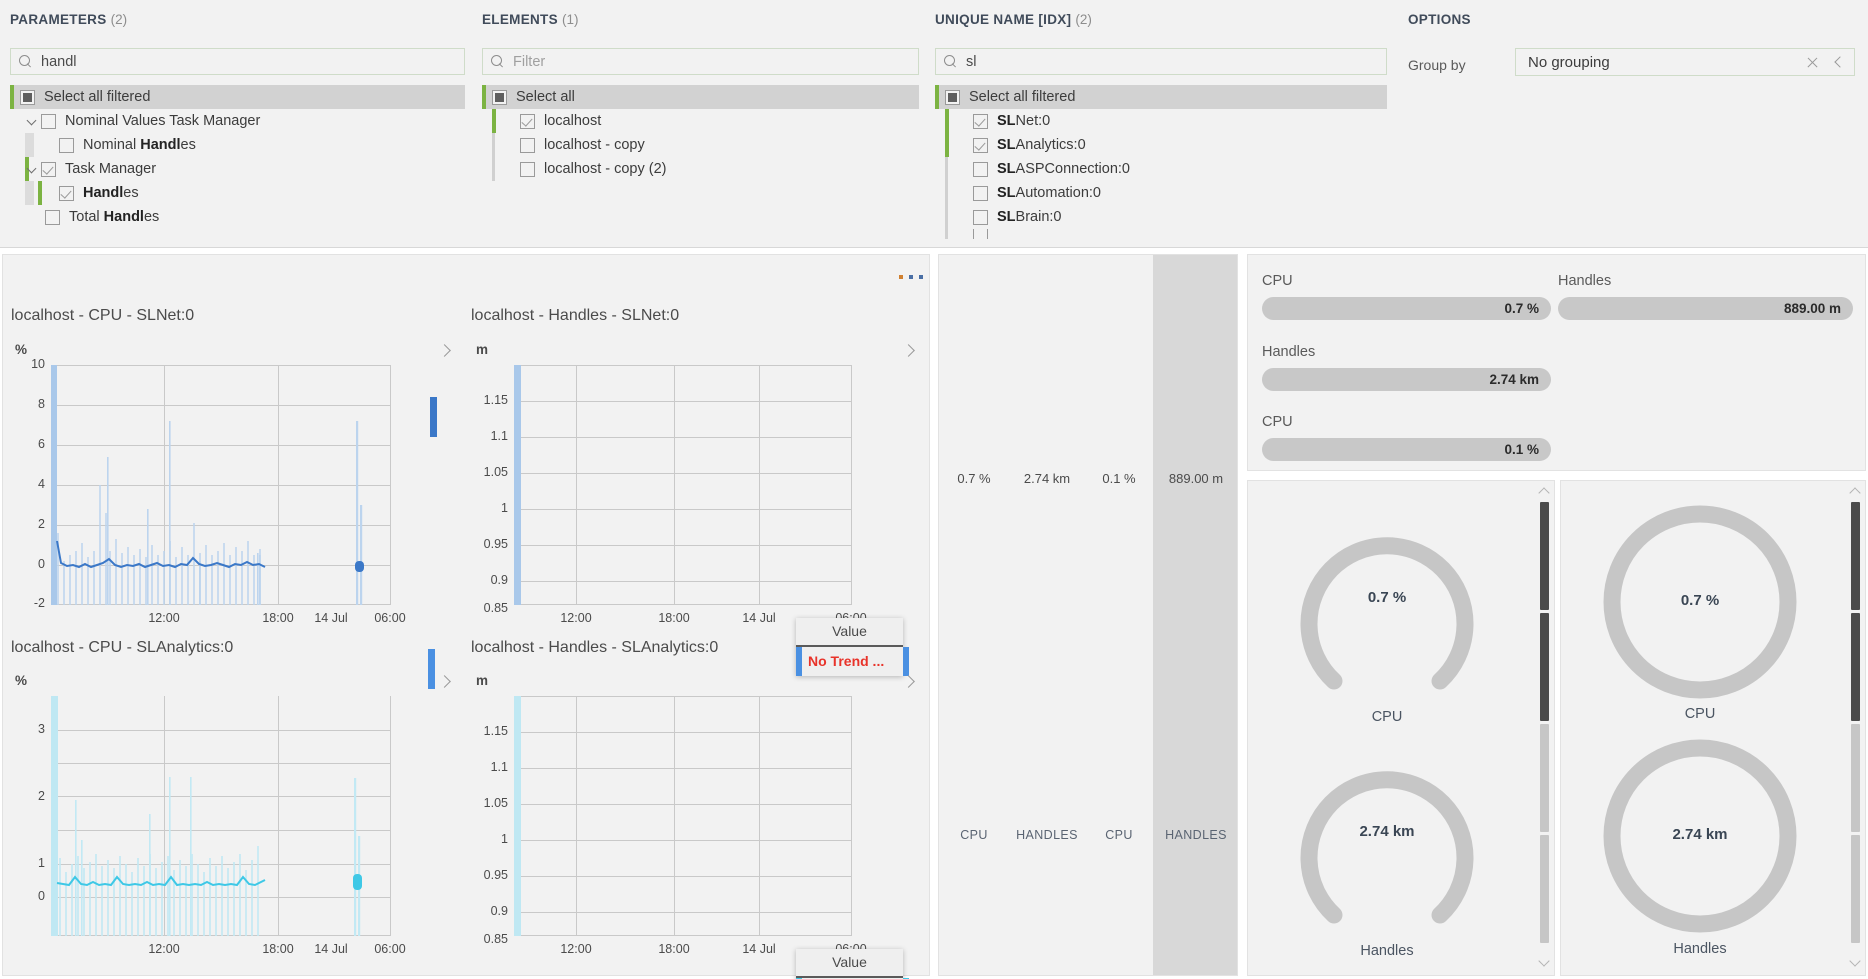  What do you see at coordinates (1812, 308) in the screenshot?
I see `progress-value: 889.00 m` at bounding box center [1812, 308].